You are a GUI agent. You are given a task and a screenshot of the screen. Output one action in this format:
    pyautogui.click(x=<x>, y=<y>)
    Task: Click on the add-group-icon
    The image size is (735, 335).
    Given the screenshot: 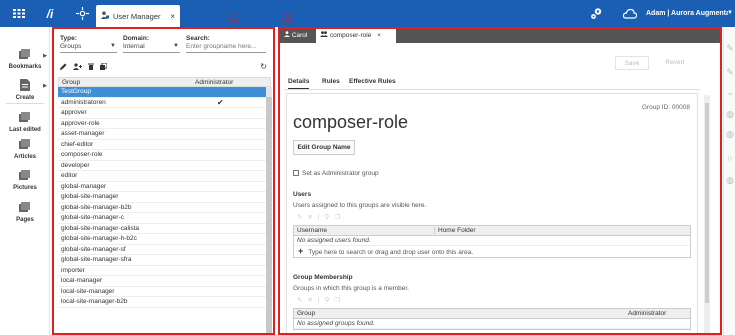 What is the action you would take?
    pyautogui.click(x=77, y=67)
    